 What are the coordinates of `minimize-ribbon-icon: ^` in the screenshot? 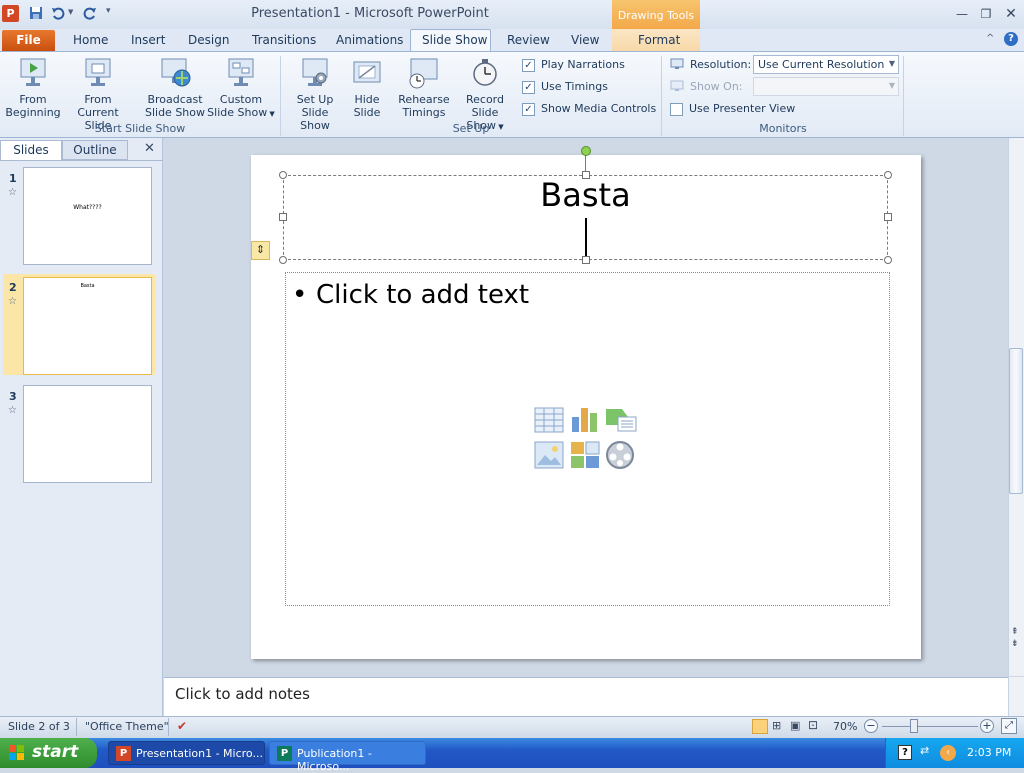 It's located at (990, 38).